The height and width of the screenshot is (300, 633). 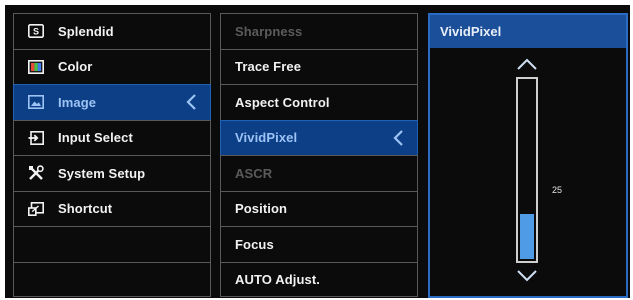 What do you see at coordinates (95, 138) in the screenshot?
I see `main-menu-label: Input Select` at bounding box center [95, 138].